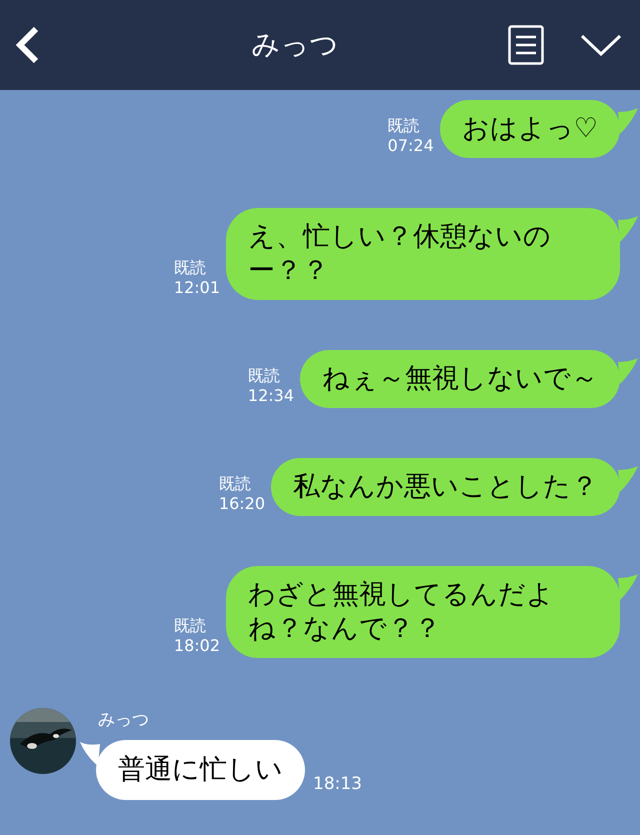  What do you see at coordinates (295, 45) in the screenshot?
I see `chat-title: みっつ` at bounding box center [295, 45].